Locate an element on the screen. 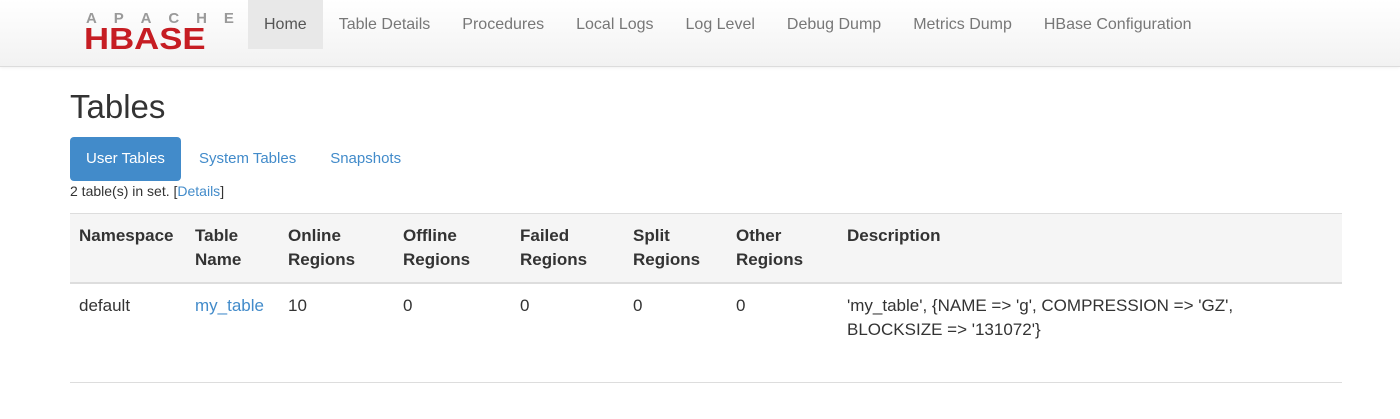  column-header-table-name: Table Name is located at coordinates (232, 248).